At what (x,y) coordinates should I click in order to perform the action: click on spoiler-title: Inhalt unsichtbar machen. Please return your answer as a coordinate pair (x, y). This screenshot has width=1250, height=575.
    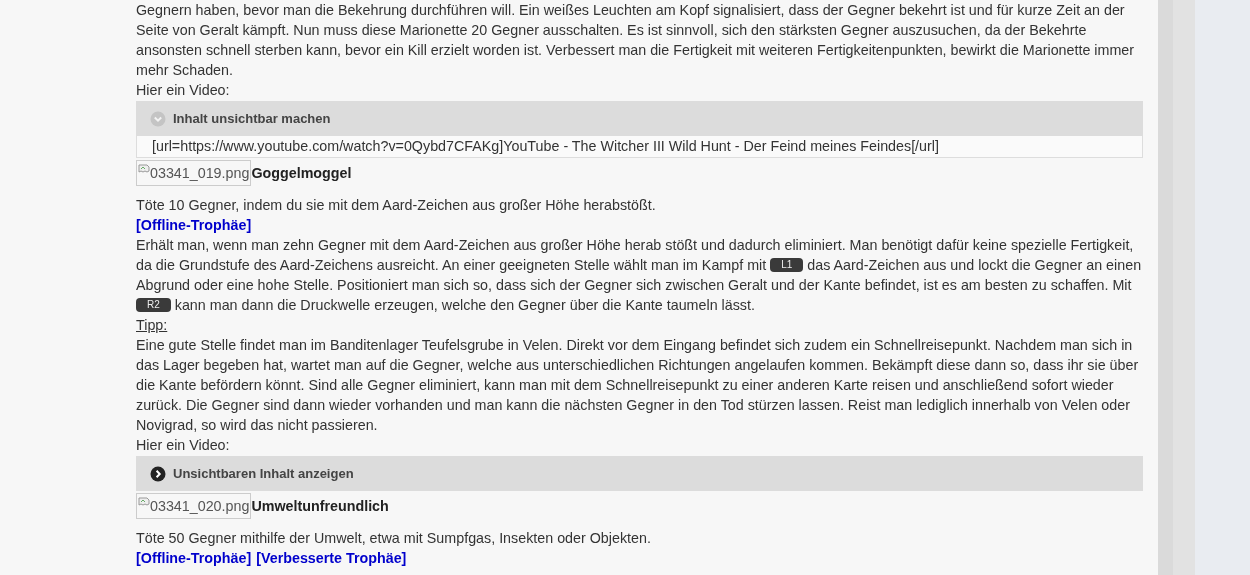
    Looking at the image, I should click on (252, 118).